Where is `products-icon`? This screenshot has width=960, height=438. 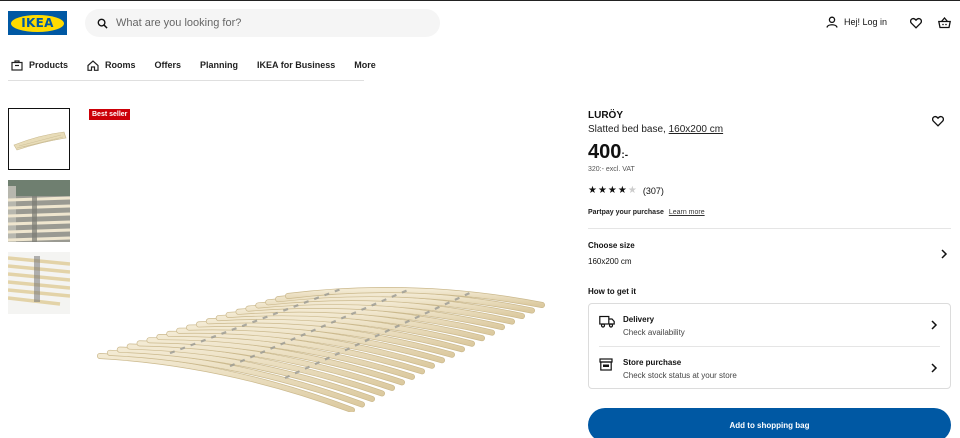 products-icon is located at coordinates (17, 65).